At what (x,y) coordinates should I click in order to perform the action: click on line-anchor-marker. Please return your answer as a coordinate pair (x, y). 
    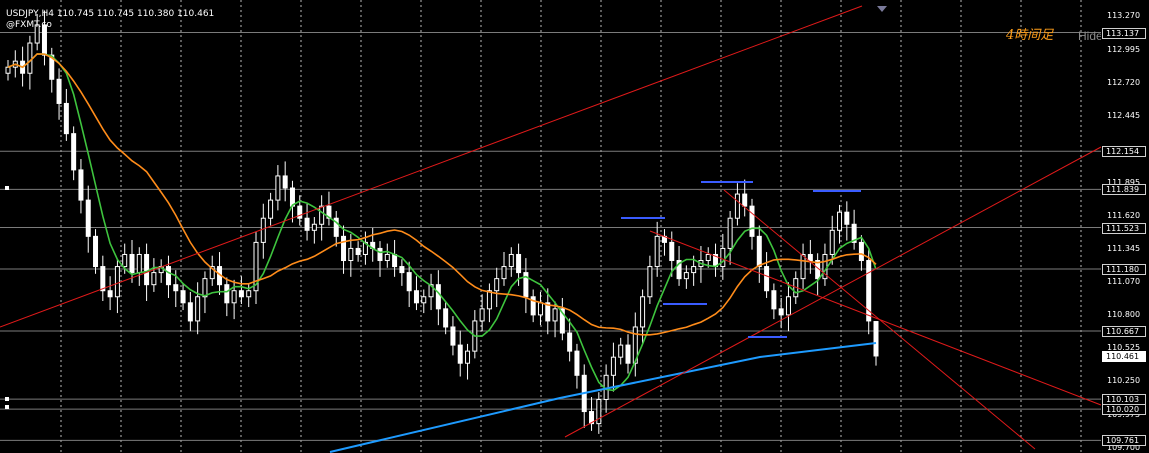
    Looking at the image, I should click on (7, 399).